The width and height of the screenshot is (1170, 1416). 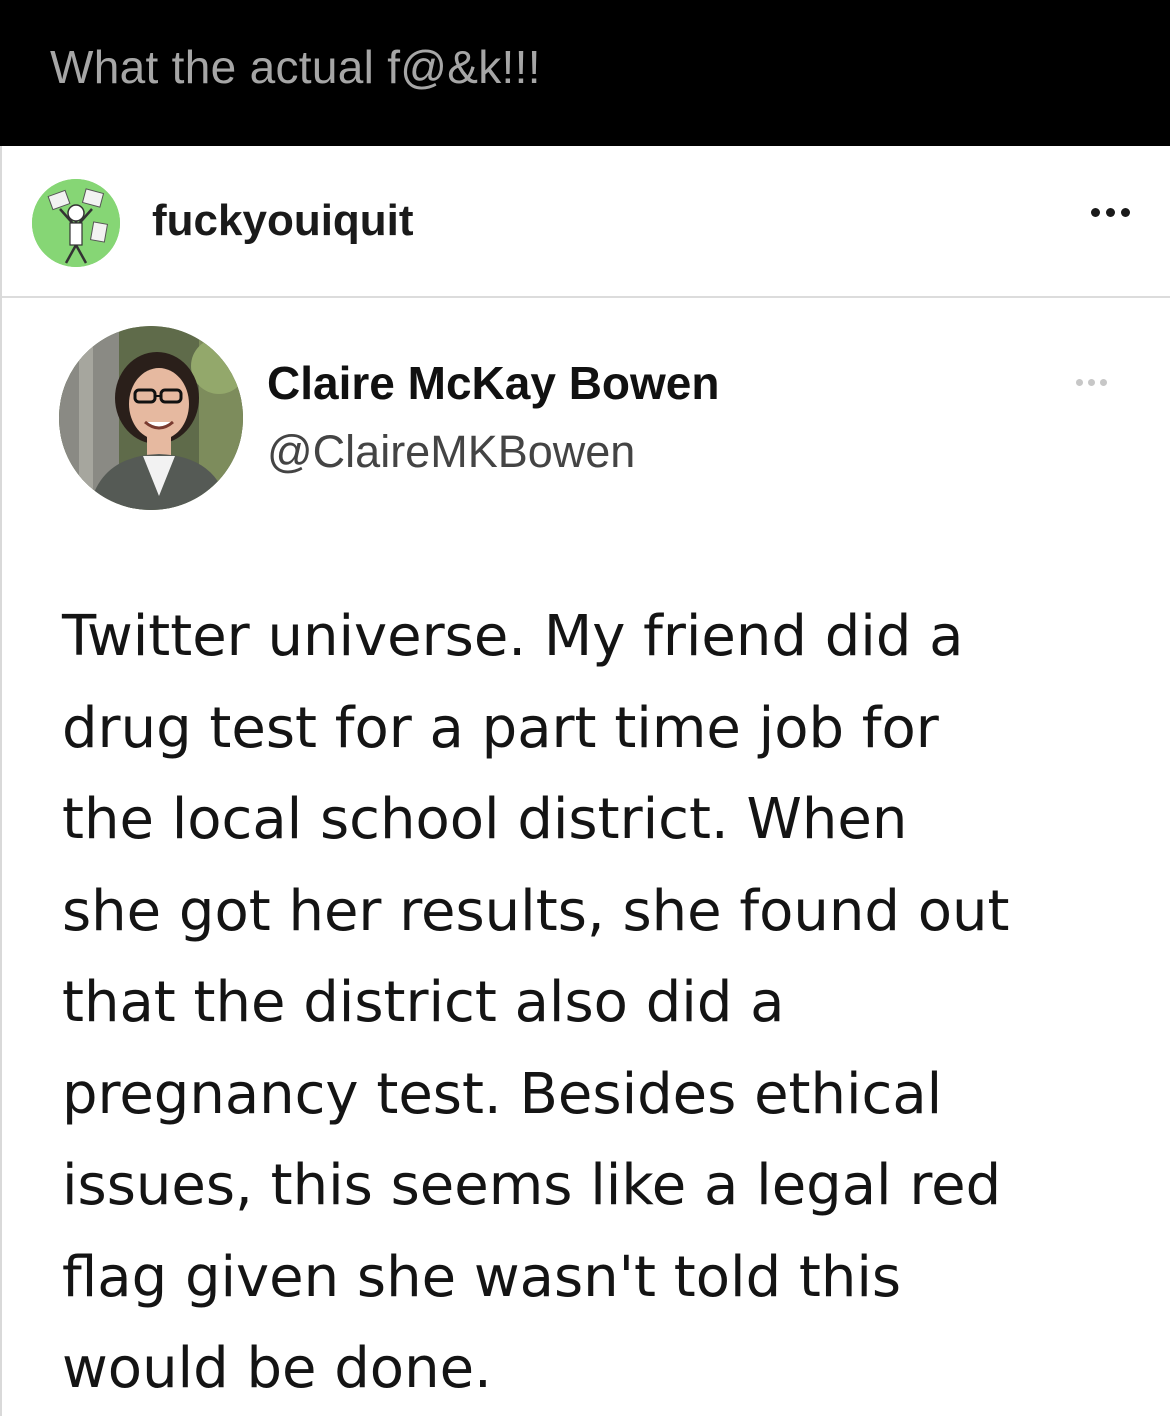 I want to click on tweet-text-line: Twitter universe. My friend did a, so click(x=513, y=636).